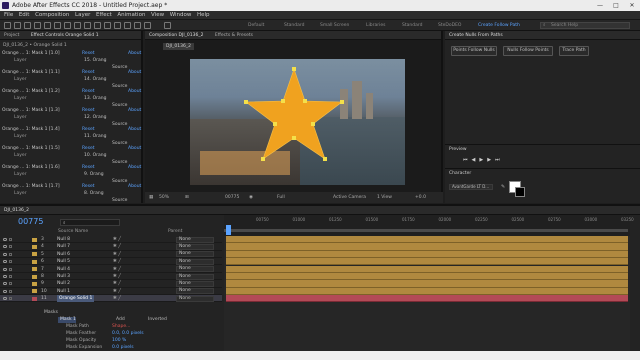 The width and height of the screenshot is (640, 360). Describe the element at coordinates (128, 333) in the screenshot. I see `mask-feather-value: 0.0, 0.0 pixels` at that location.